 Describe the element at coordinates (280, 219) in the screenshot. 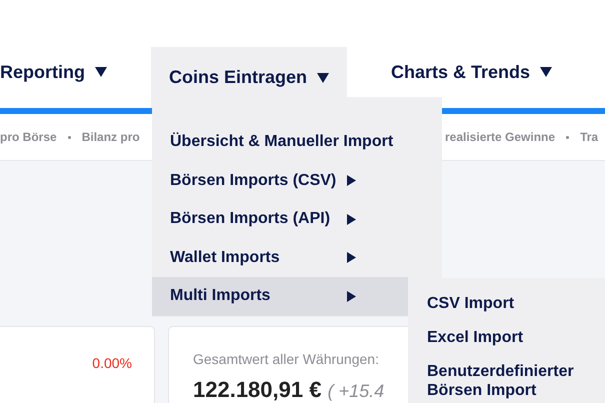

I see `menu-item: Börsen Imports (API)` at that location.